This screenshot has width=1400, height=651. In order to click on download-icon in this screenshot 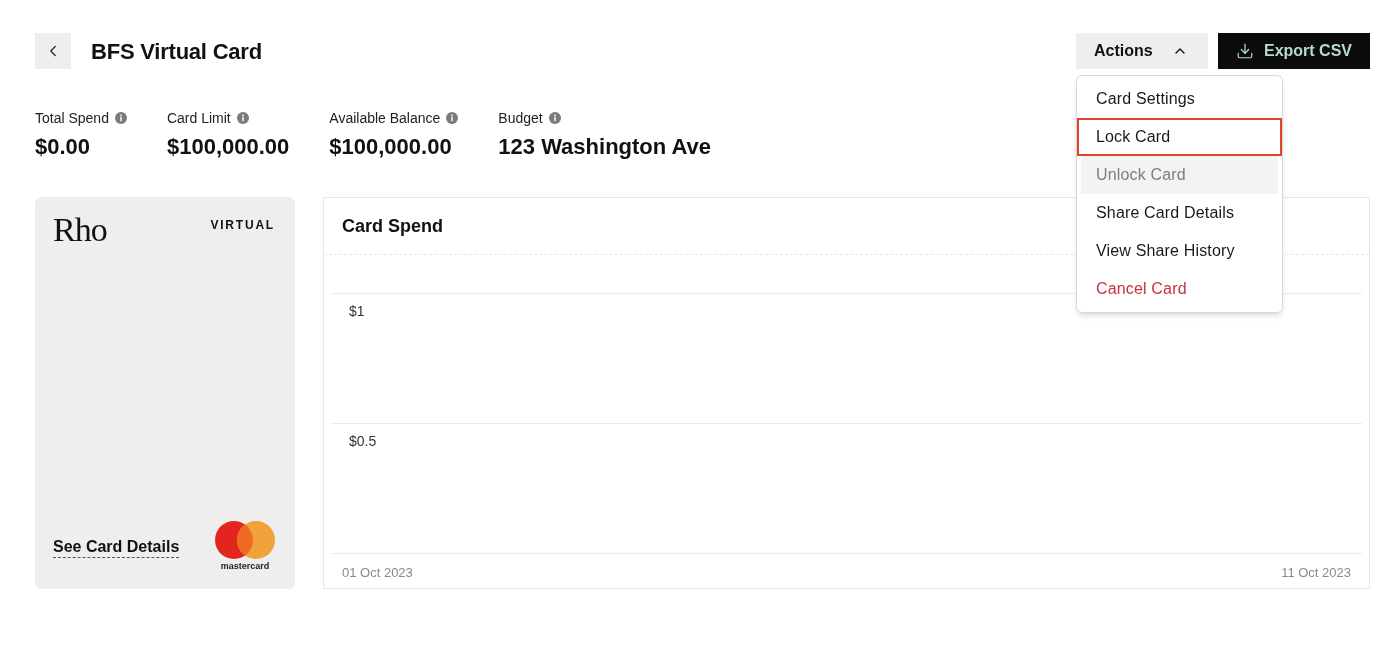, I will do `click(1245, 51)`.